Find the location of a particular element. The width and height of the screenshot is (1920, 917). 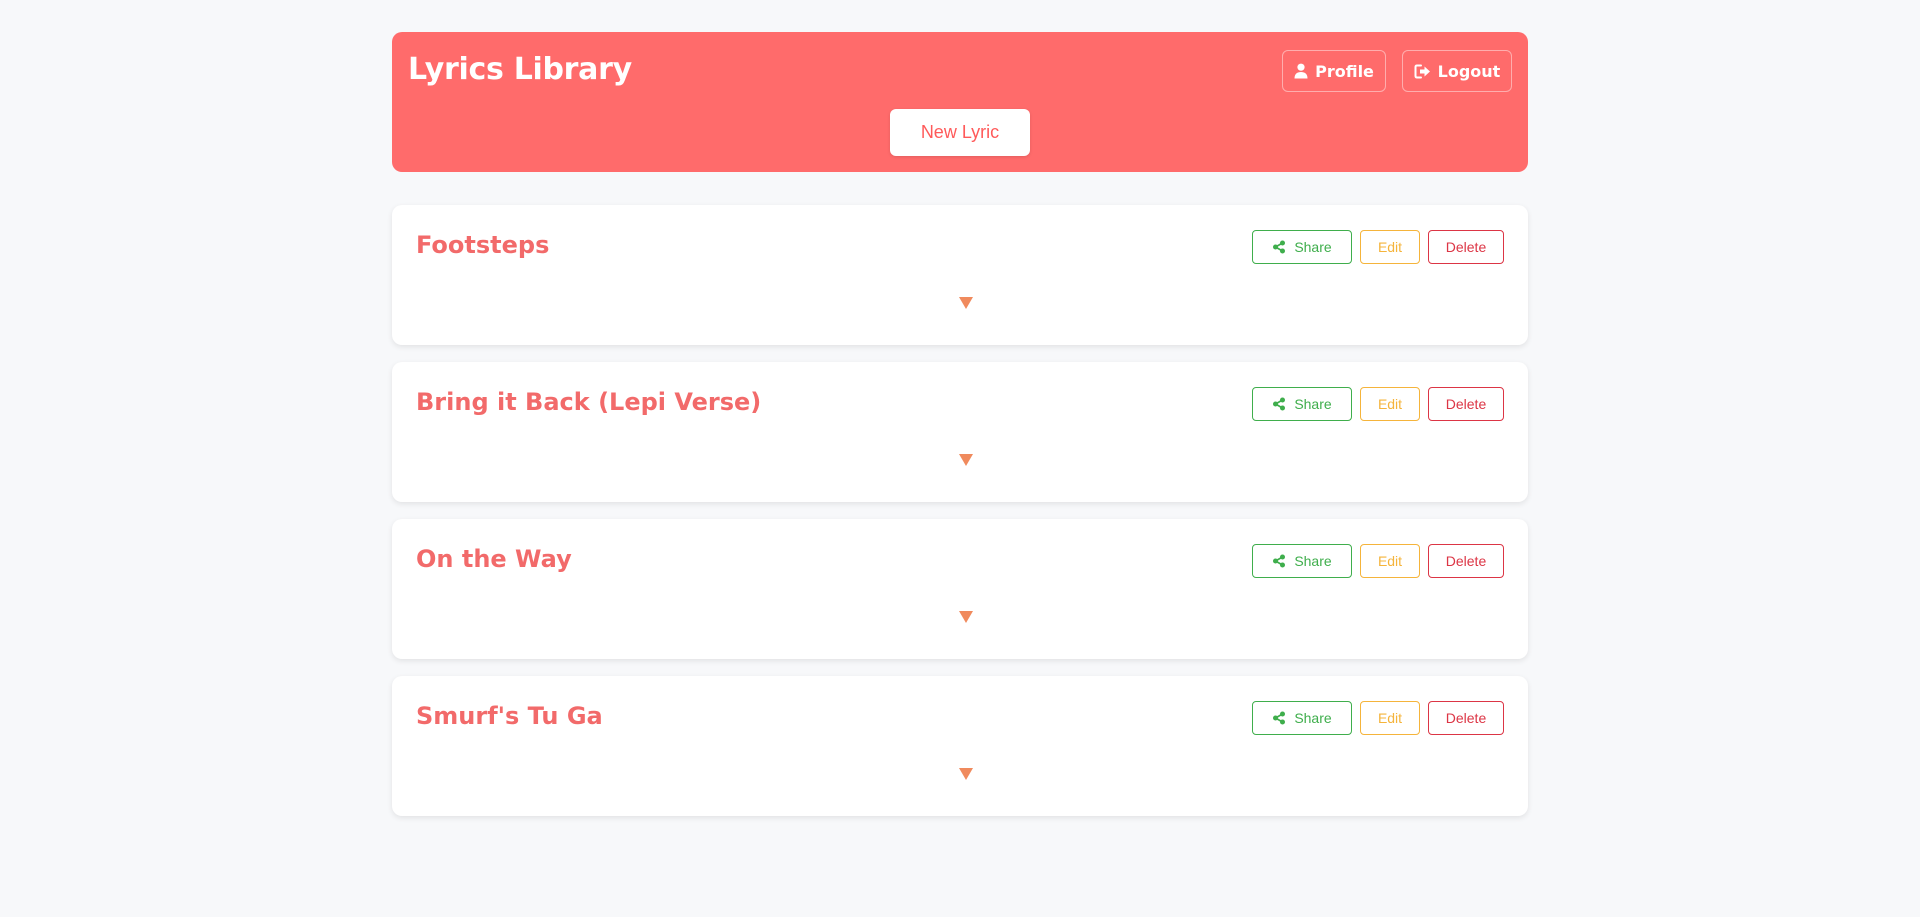

app-title: Lyrics Library is located at coordinates (520, 69).